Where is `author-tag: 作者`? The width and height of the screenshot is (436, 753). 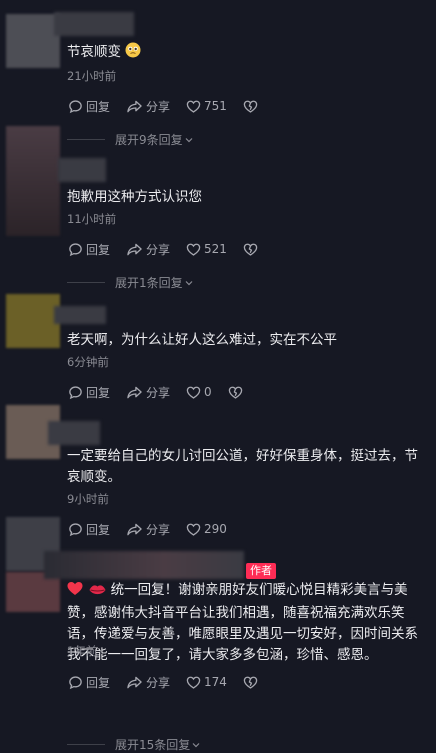
author-tag: 作者 is located at coordinates (261, 569).